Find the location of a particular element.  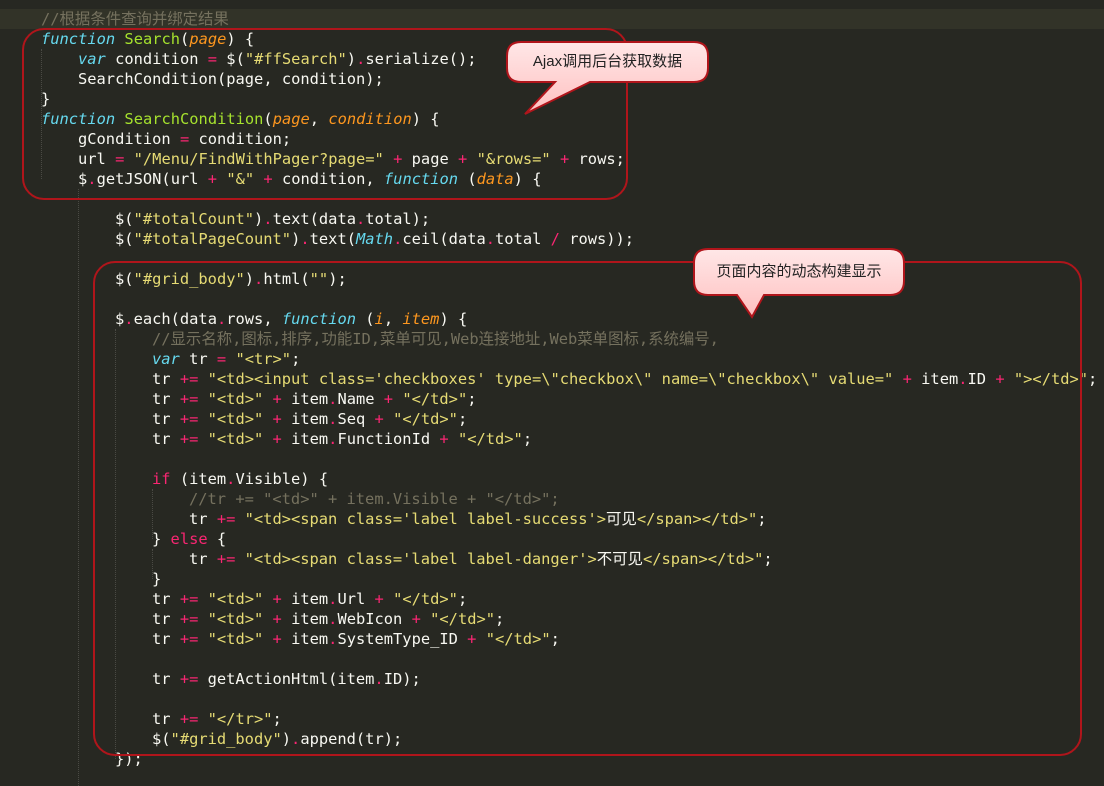

code-token: total); is located at coordinates (398, 219).